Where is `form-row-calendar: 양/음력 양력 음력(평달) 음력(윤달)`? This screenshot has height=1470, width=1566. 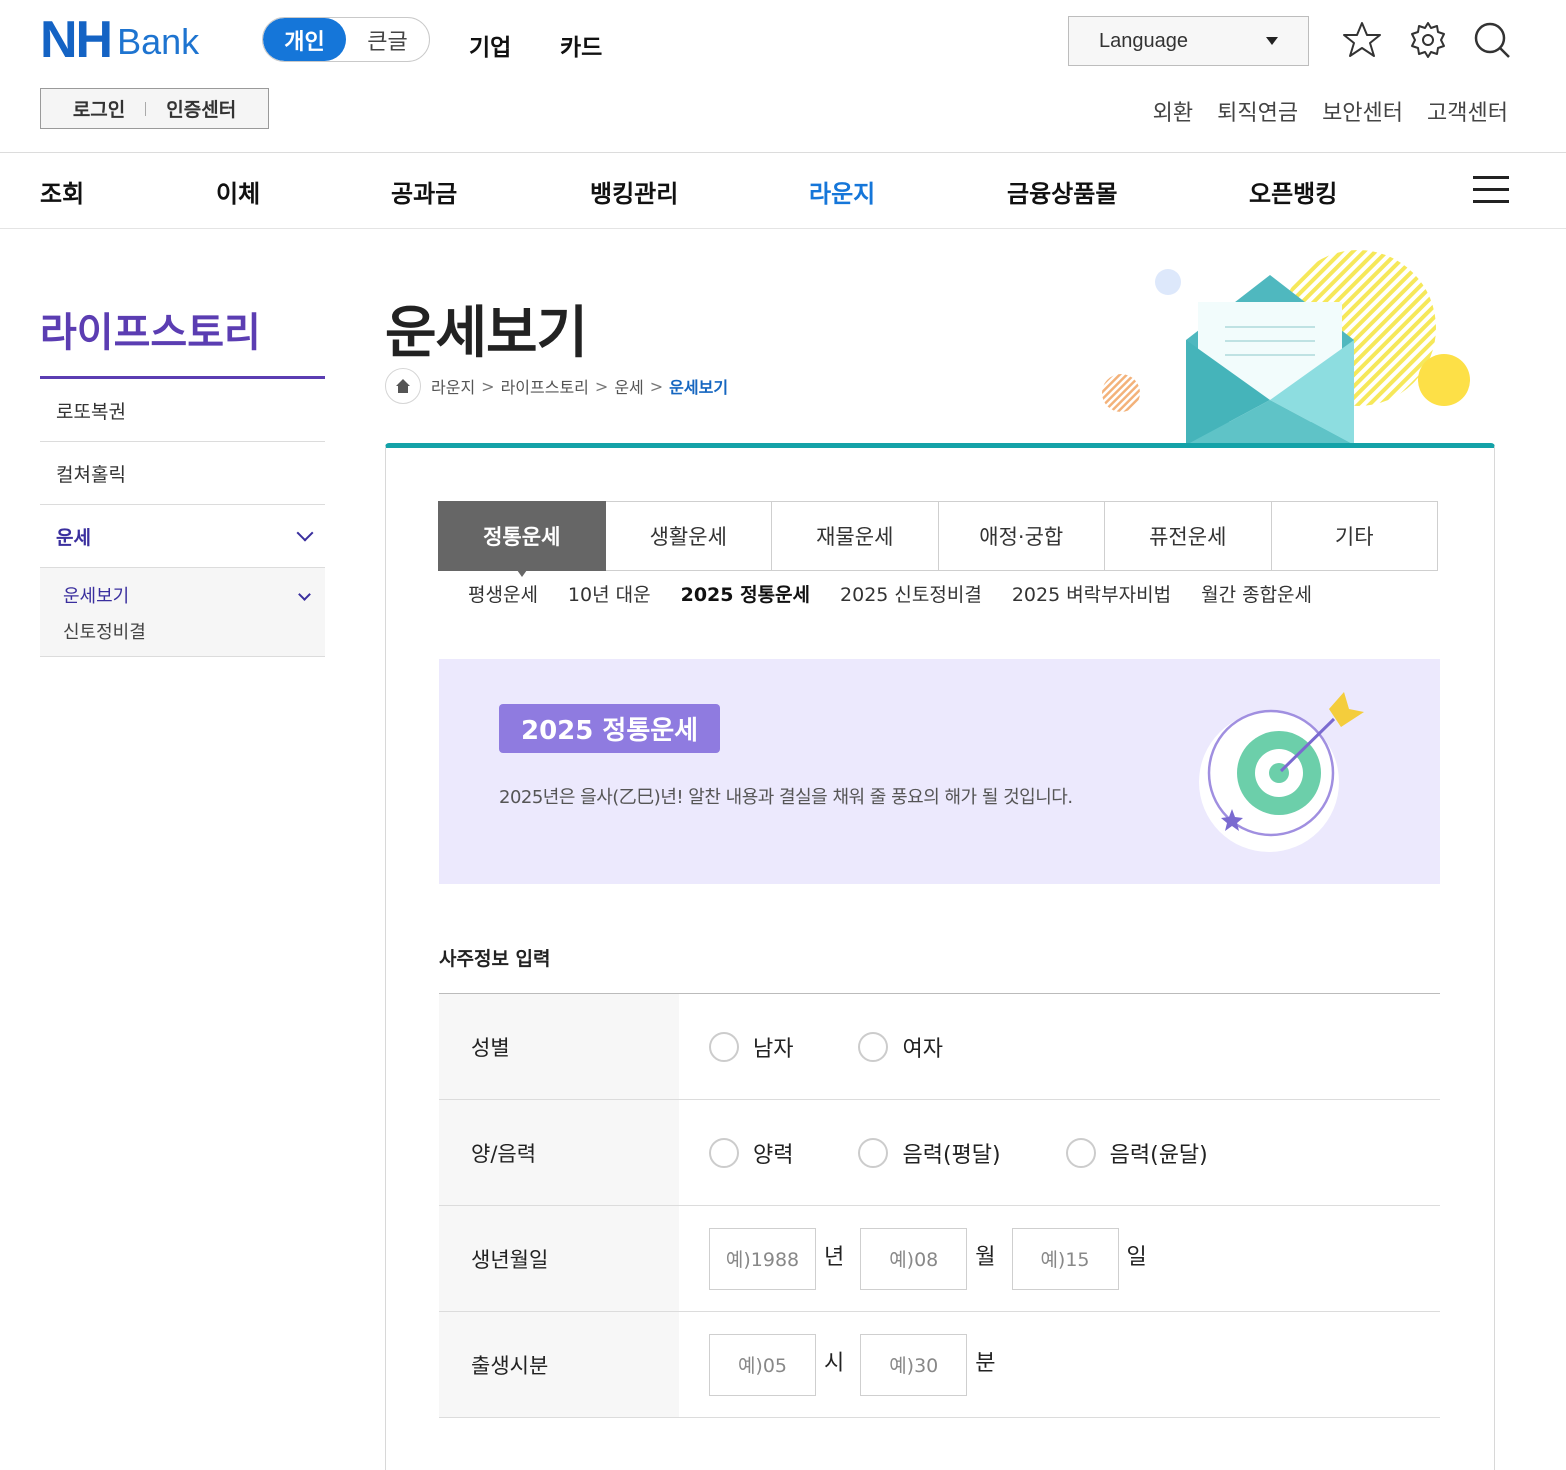
form-row-calendar: 양/음력 양력 음력(평달) 음력(윤달) is located at coordinates (939, 1153).